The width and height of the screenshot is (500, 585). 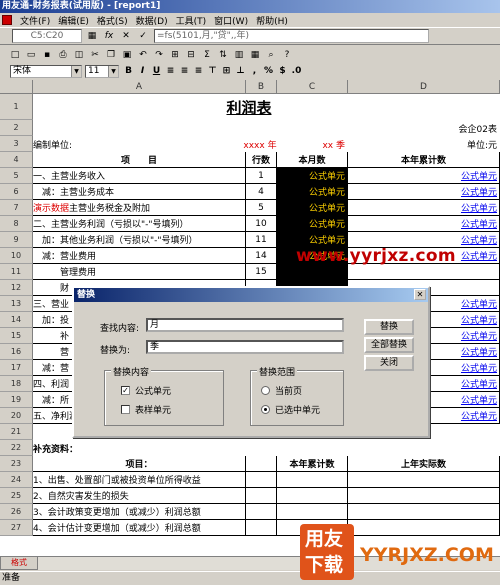 I want to click on menu-tools: 工具(T), so click(x=191, y=20).